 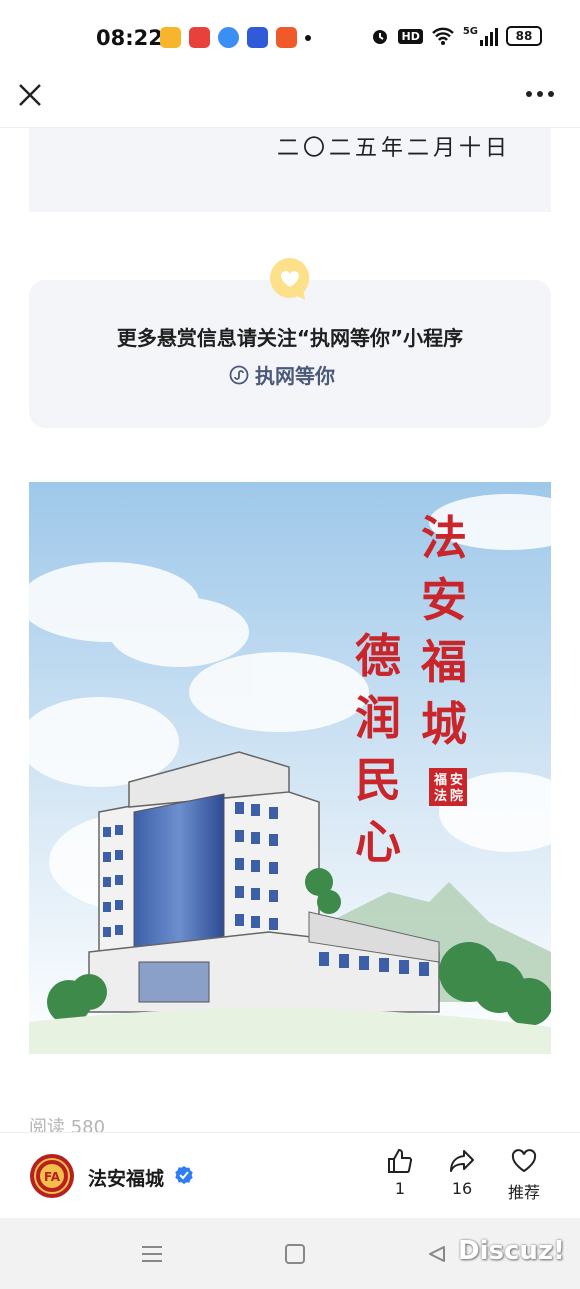 I want to click on video-app-icon, so click(x=170, y=37).